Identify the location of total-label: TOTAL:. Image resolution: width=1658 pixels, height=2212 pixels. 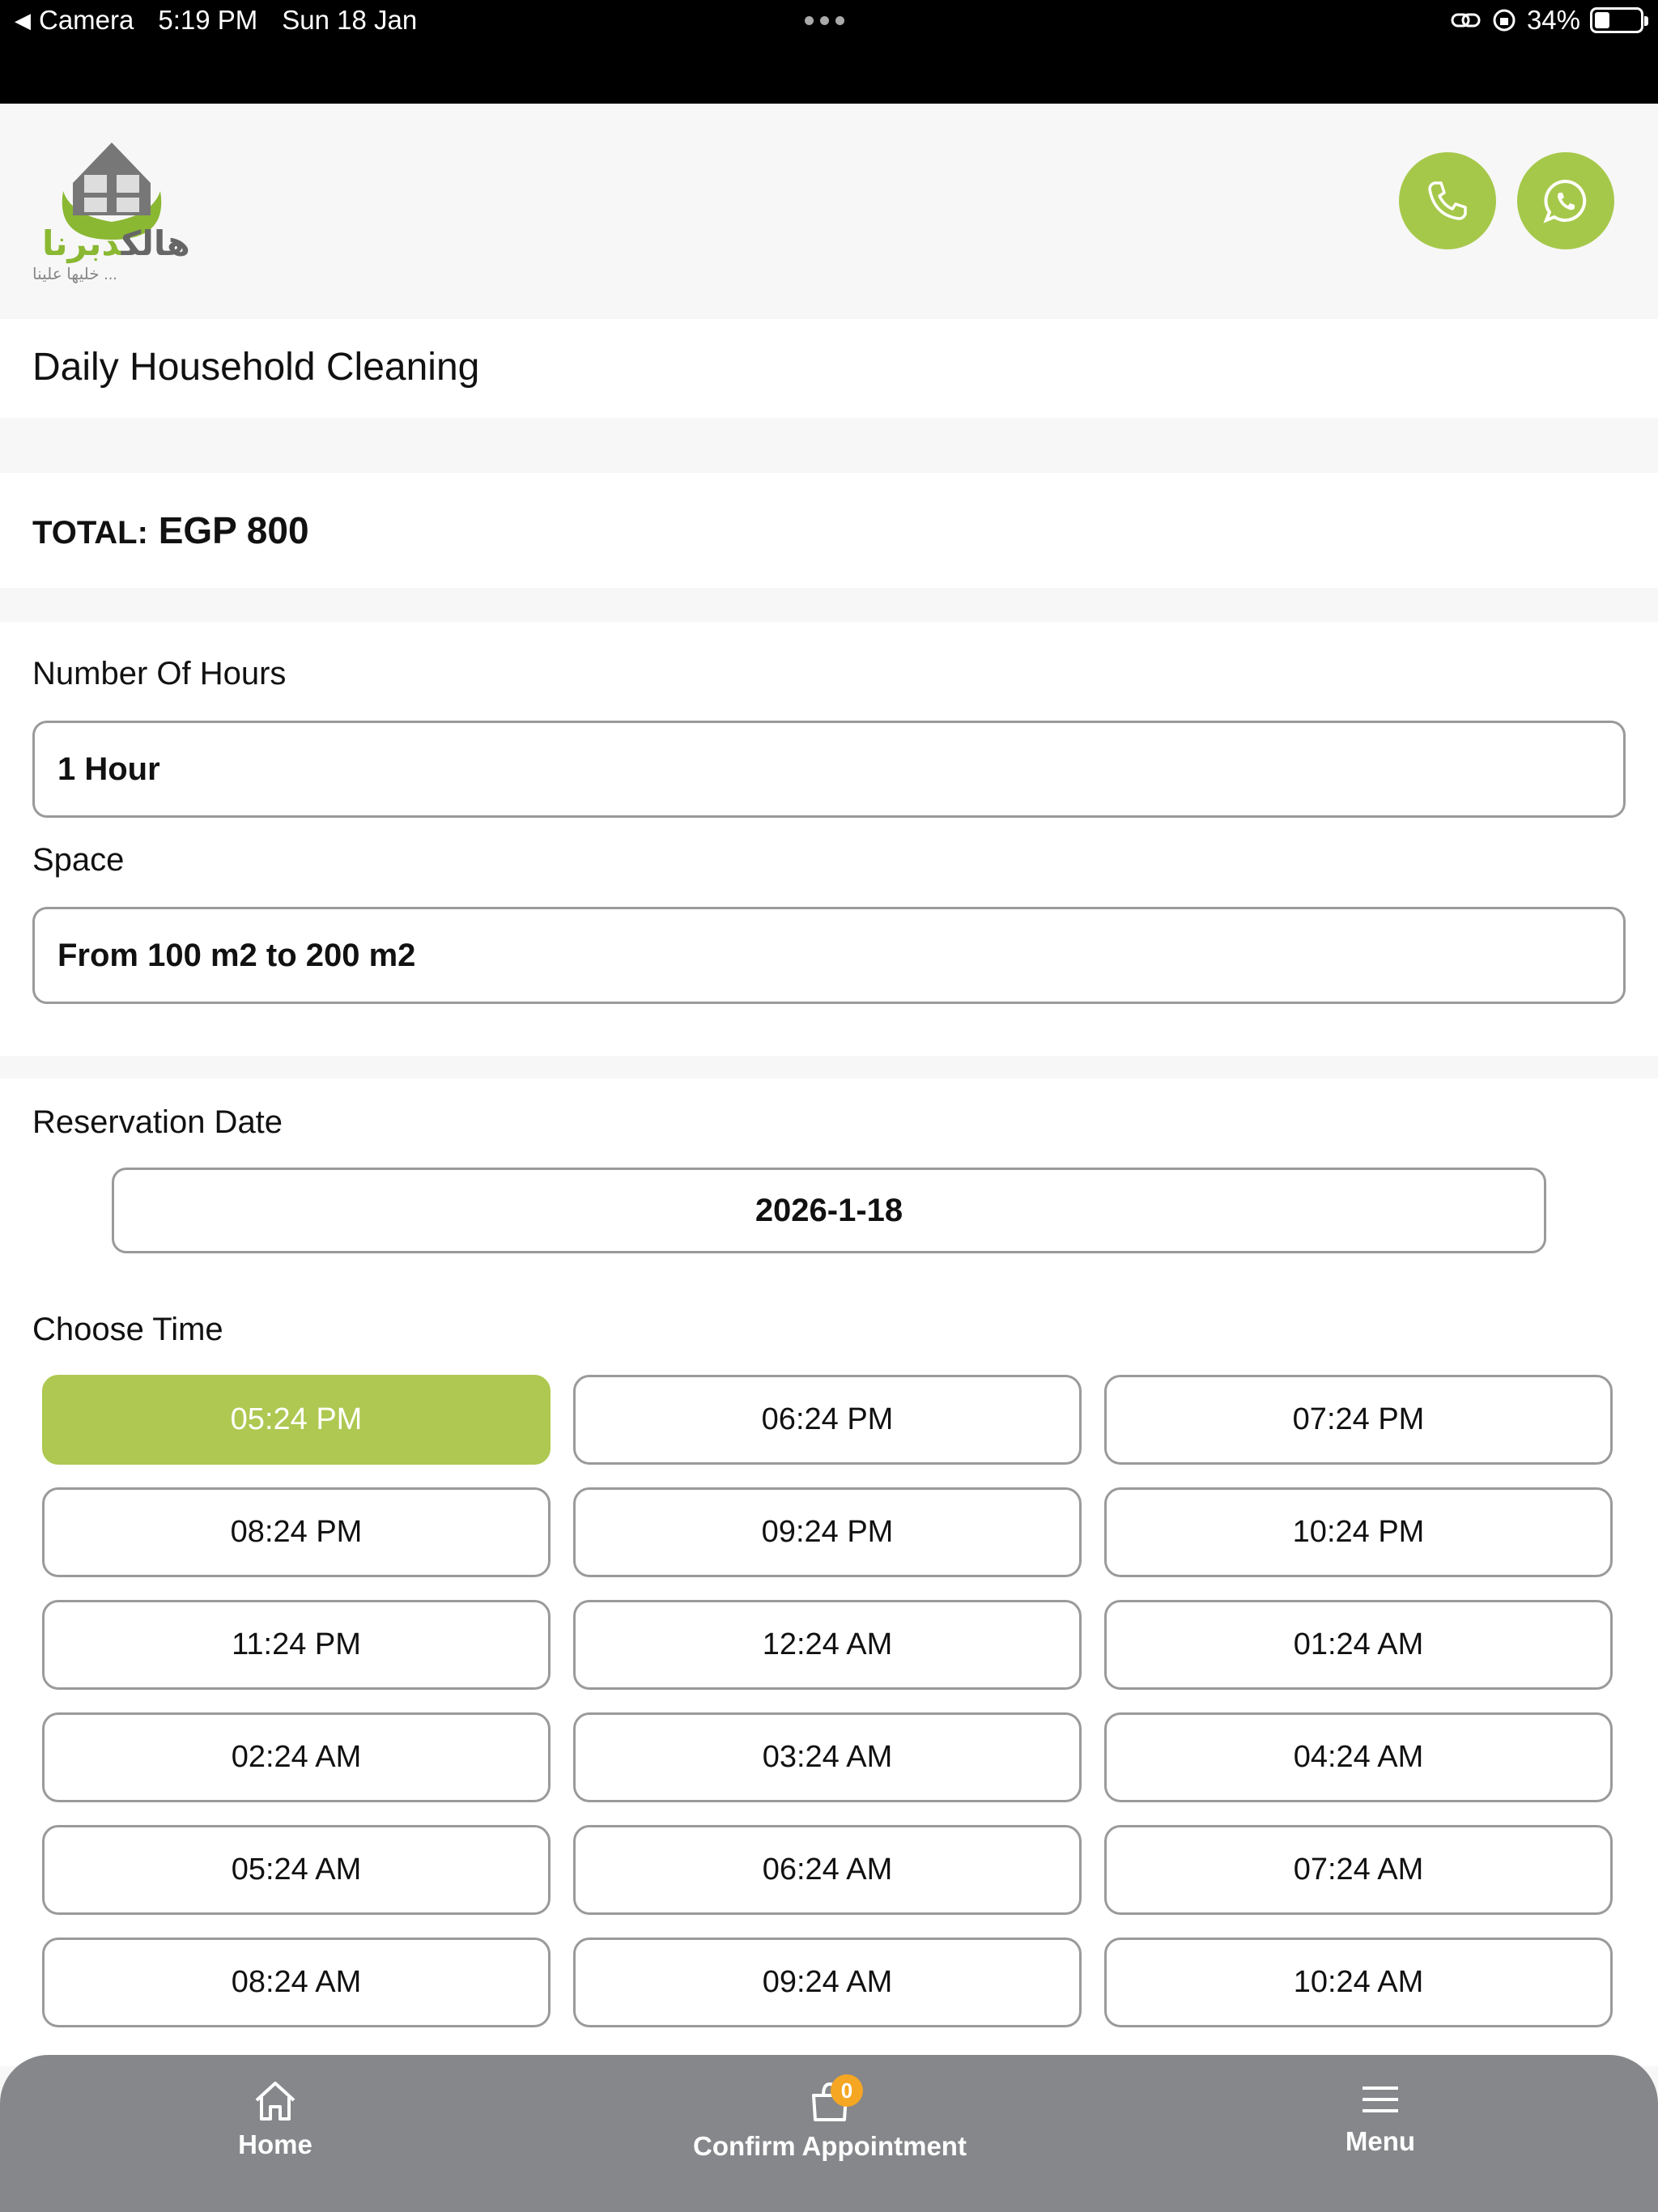
(90, 533).